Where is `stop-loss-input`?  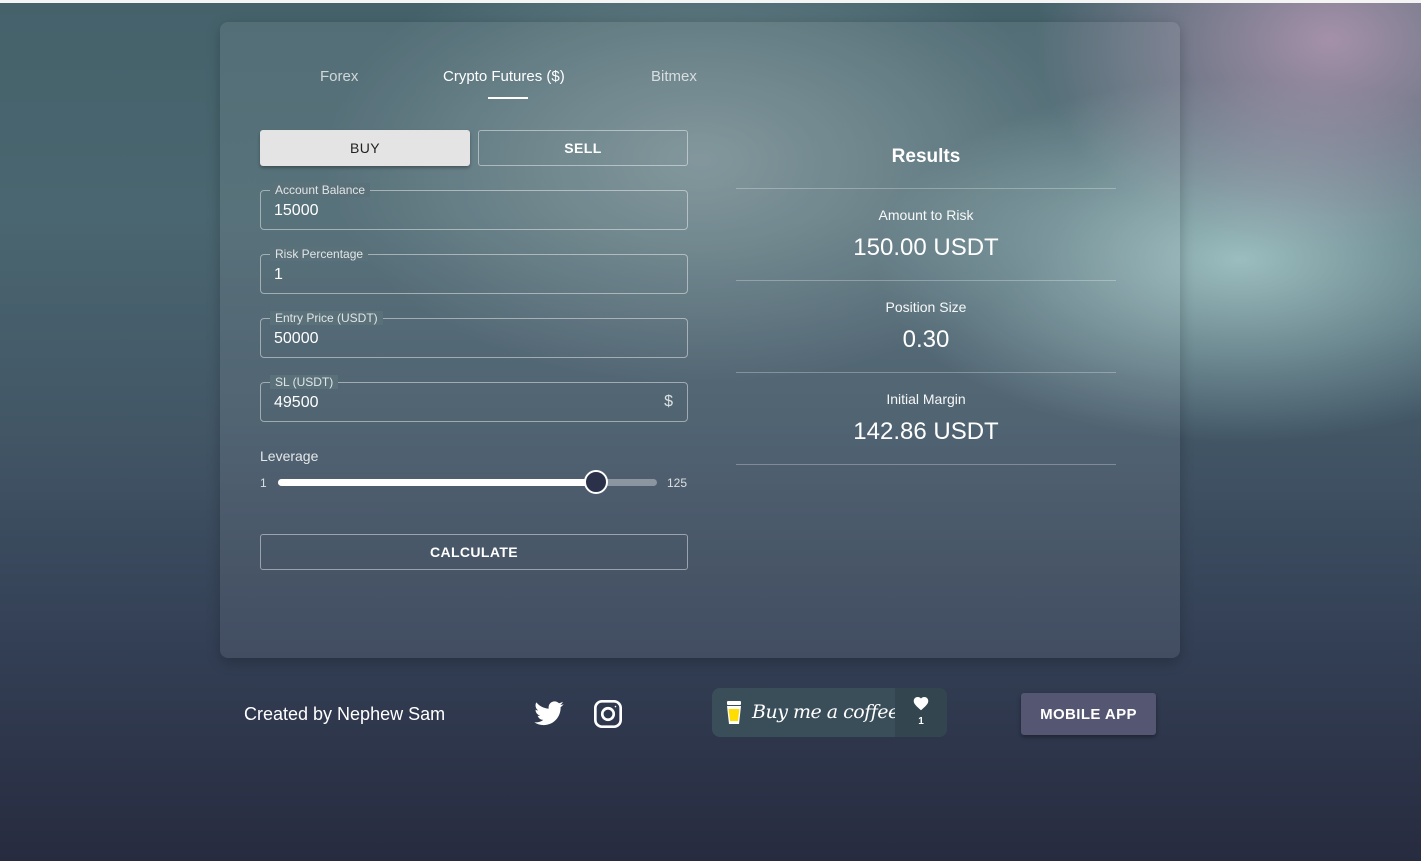
stop-loss-input is located at coordinates (464, 403).